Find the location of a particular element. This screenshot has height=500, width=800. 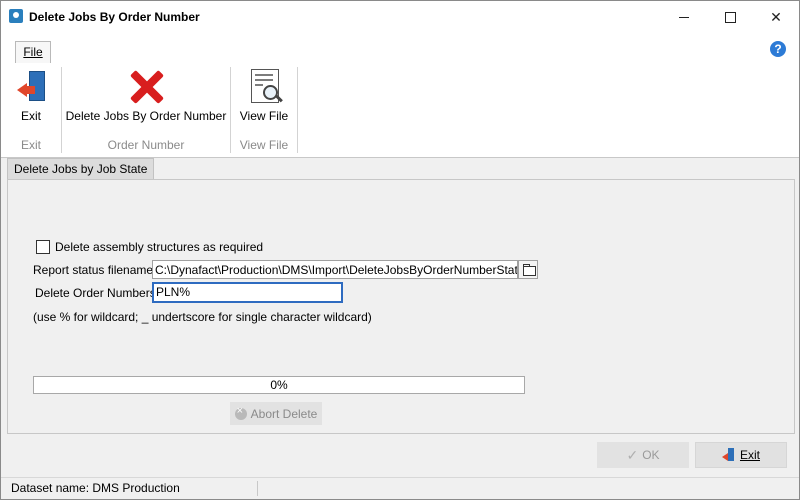

ribbon-delete-jobs-label: Delete Jobs By Order Number is located at coordinates (146, 116).